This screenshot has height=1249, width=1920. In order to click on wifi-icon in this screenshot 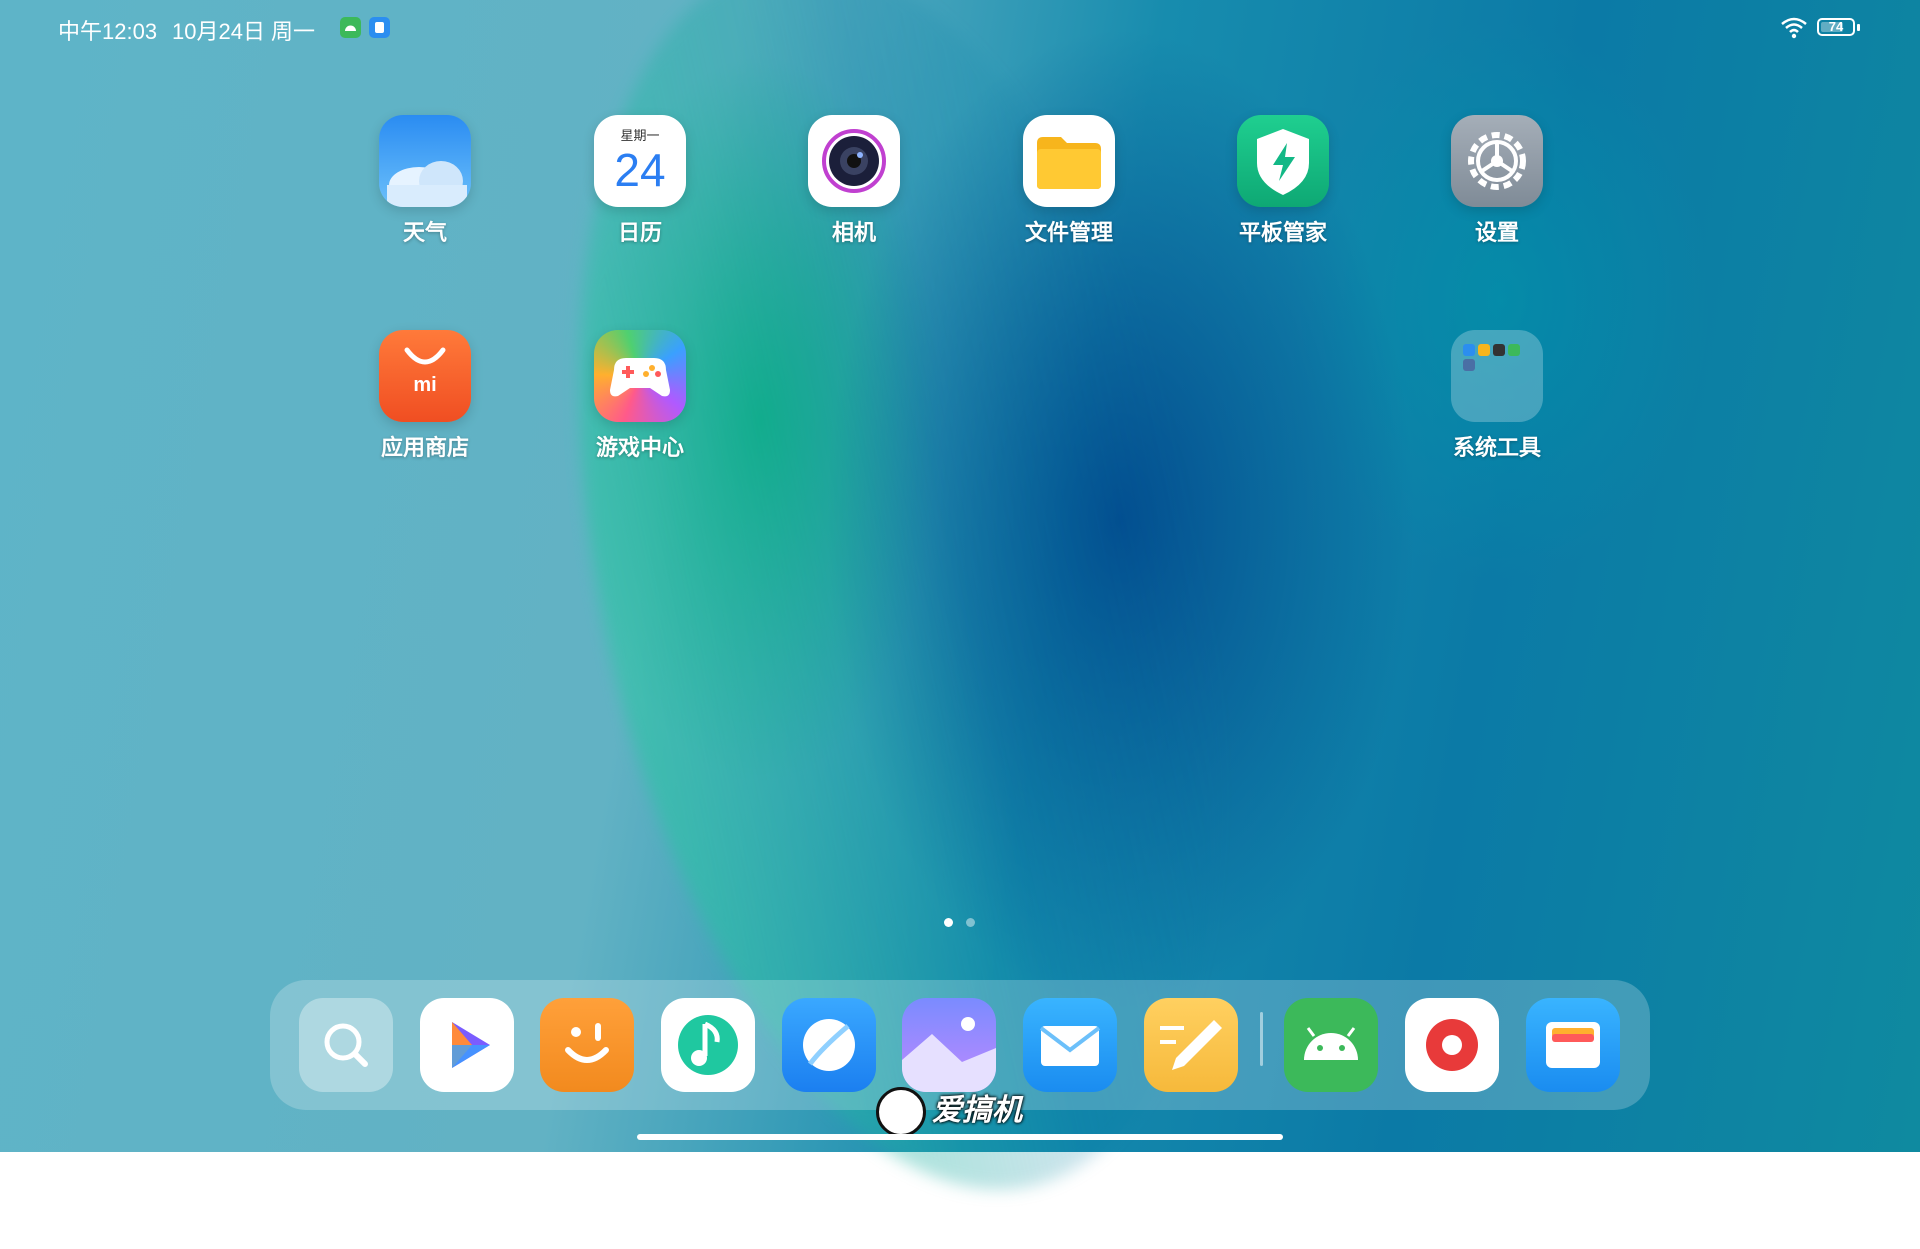, I will do `click(1794, 28)`.